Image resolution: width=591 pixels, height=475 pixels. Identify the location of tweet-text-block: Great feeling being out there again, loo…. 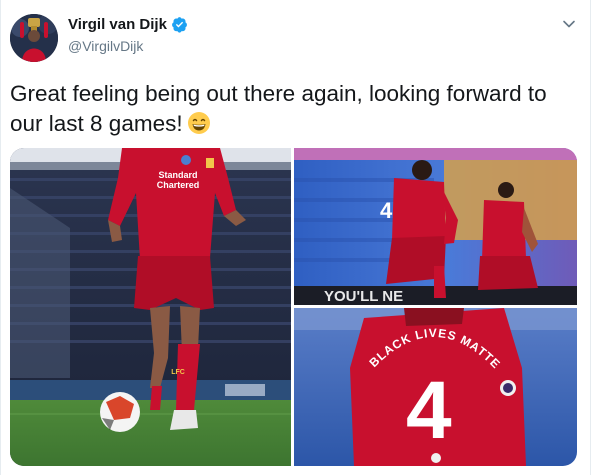
(295, 109).